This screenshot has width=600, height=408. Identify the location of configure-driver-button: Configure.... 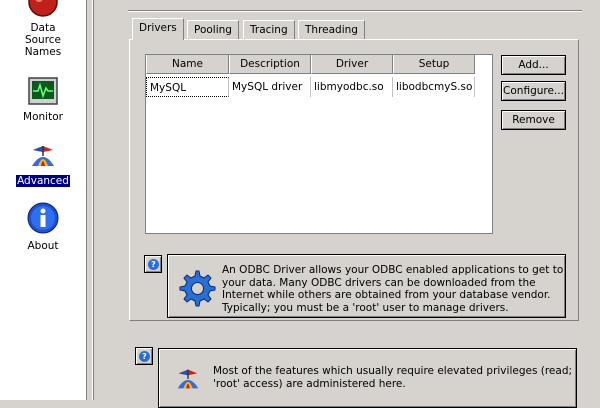
(533, 91).